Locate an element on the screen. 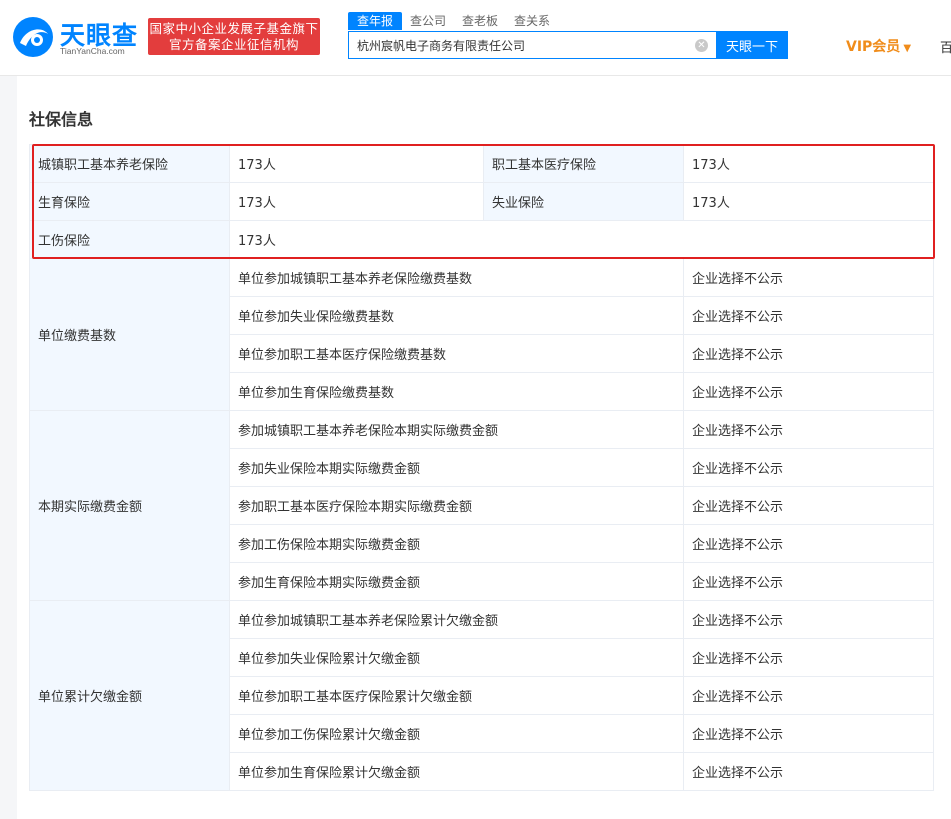 This screenshot has height=819, width=951. clear-icon: ✕ is located at coordinates (701, 45).